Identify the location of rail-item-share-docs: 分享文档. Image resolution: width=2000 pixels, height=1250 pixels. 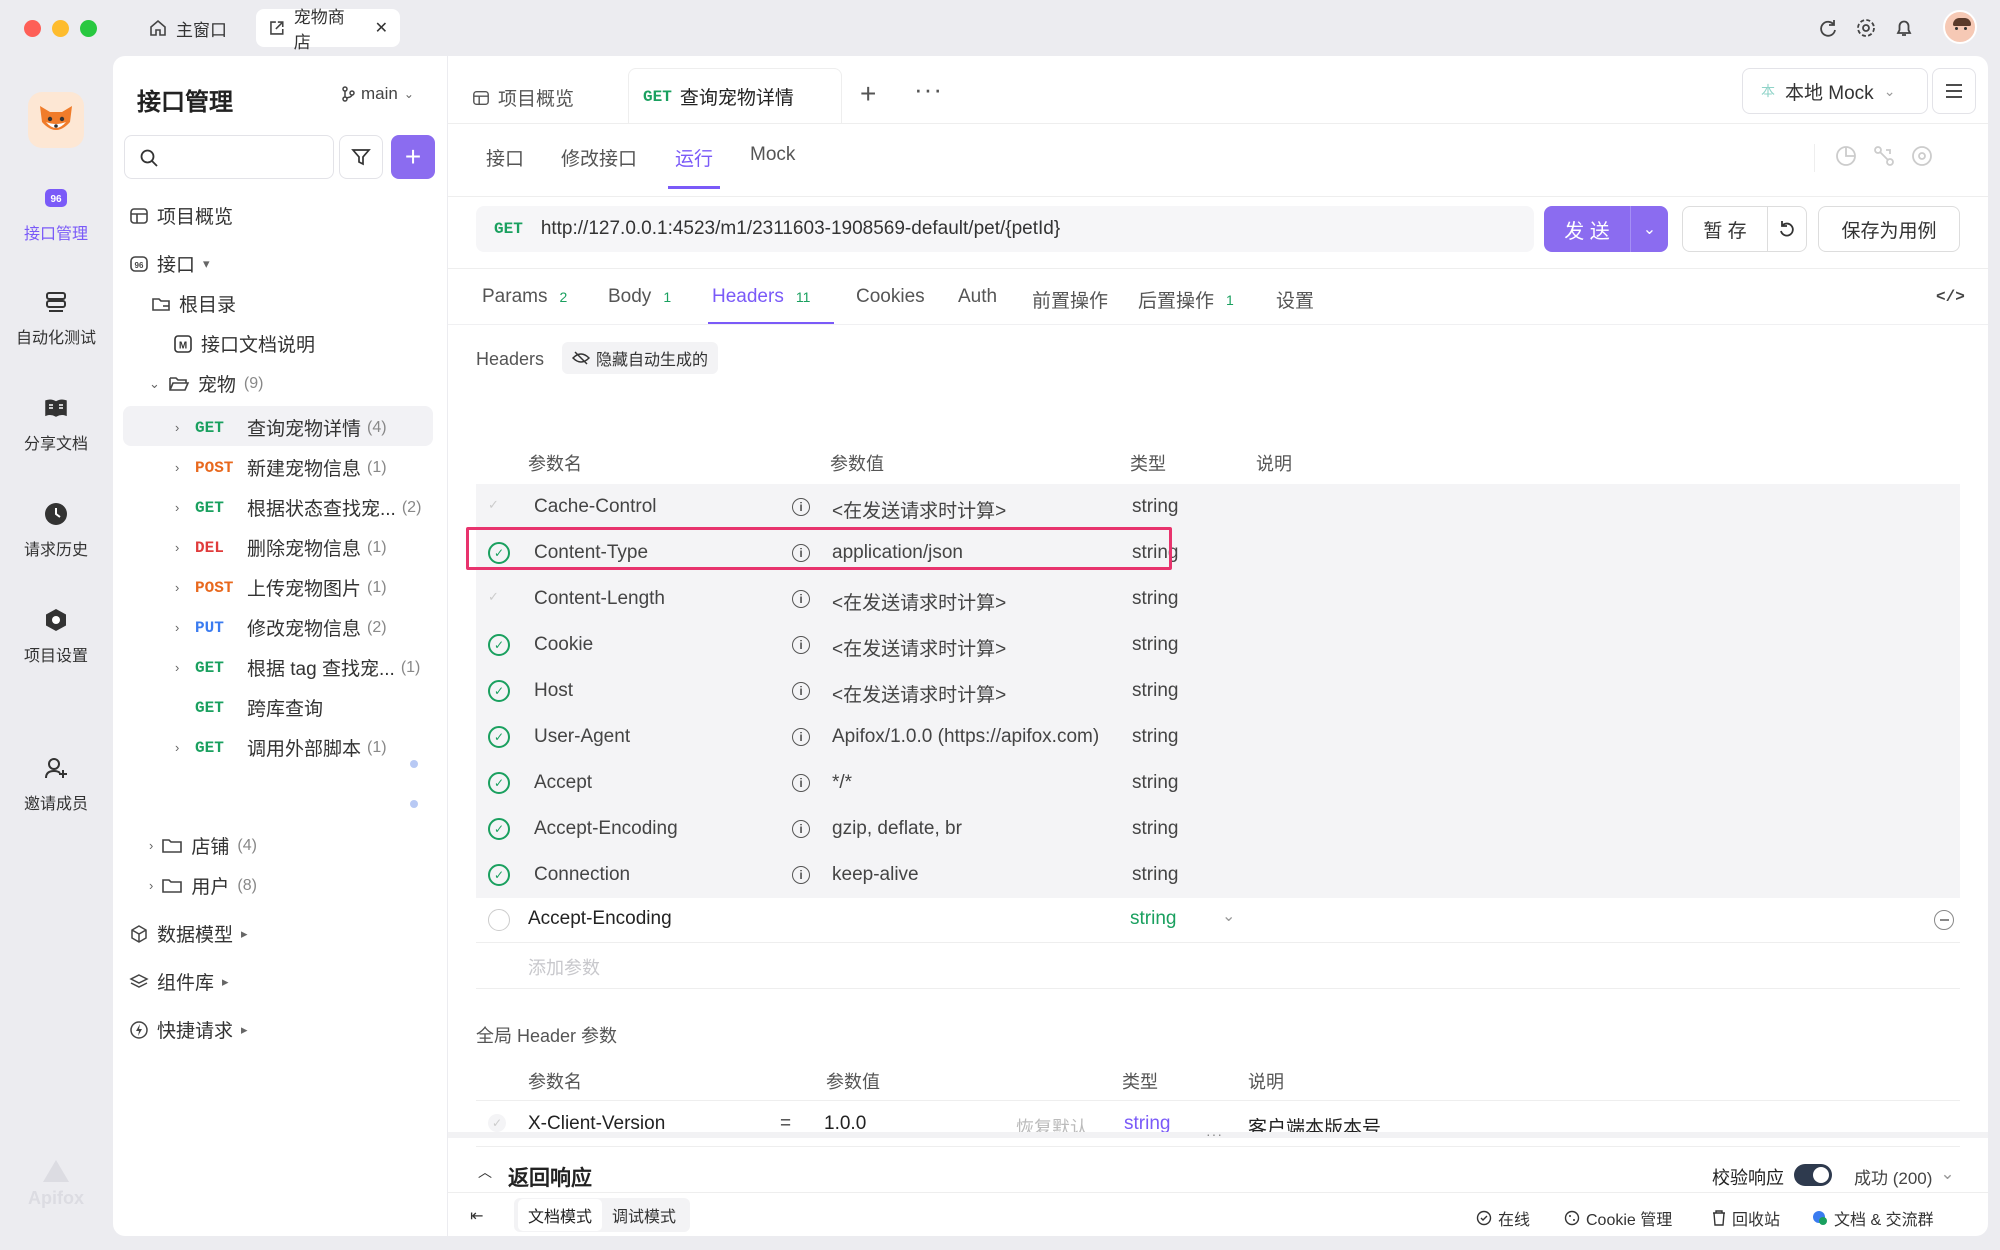
(56, 424).